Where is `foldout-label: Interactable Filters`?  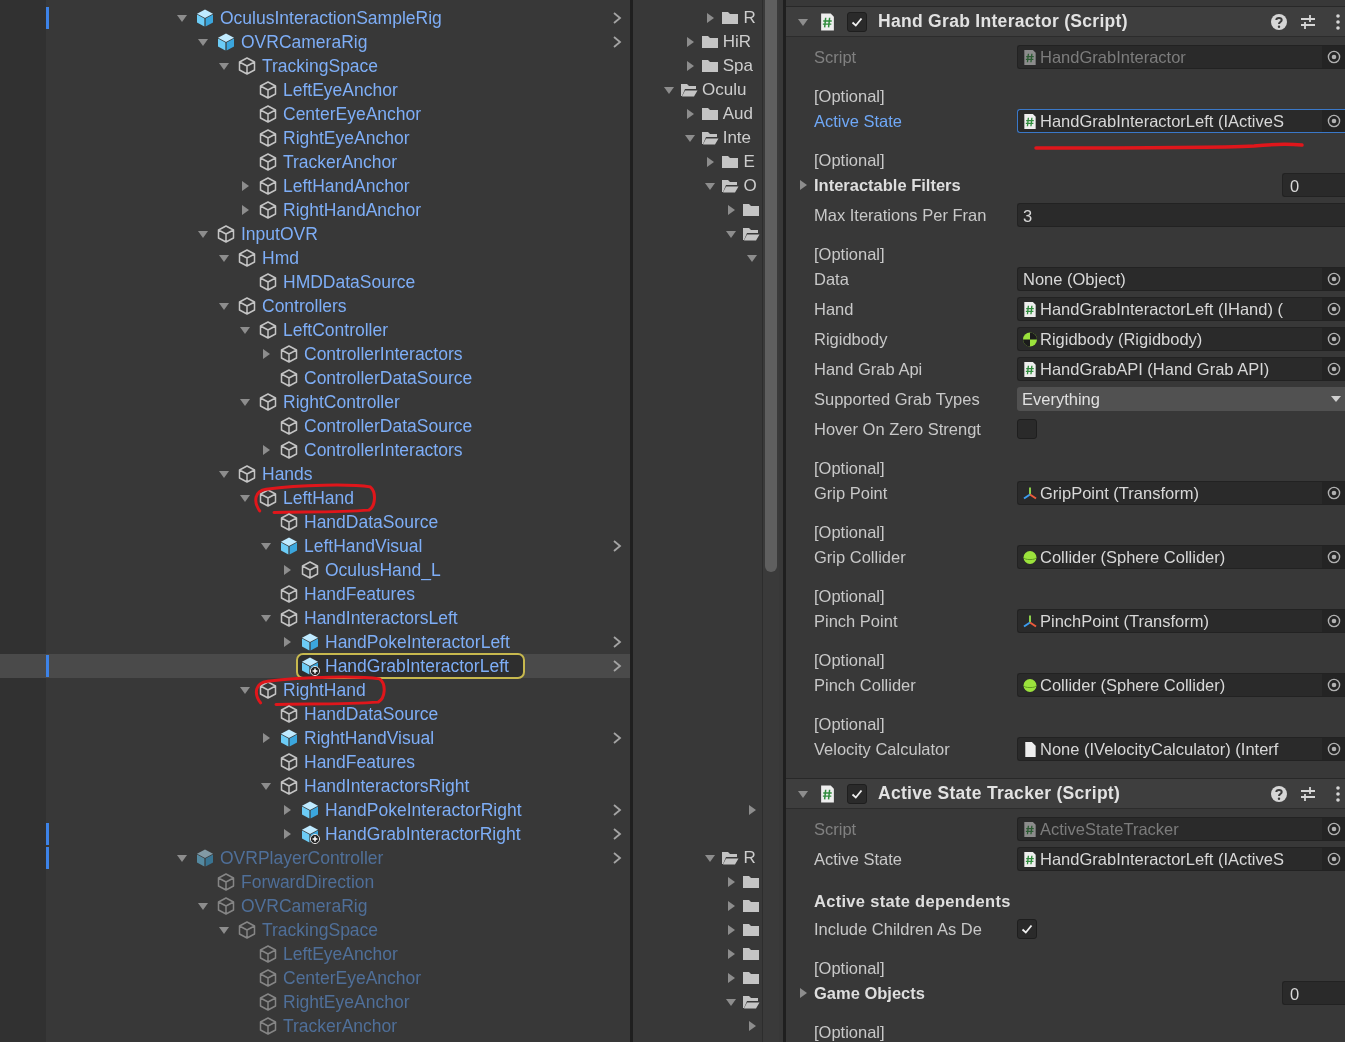
foldout-label: Interactable Filters is located at coordinates (887, 185).